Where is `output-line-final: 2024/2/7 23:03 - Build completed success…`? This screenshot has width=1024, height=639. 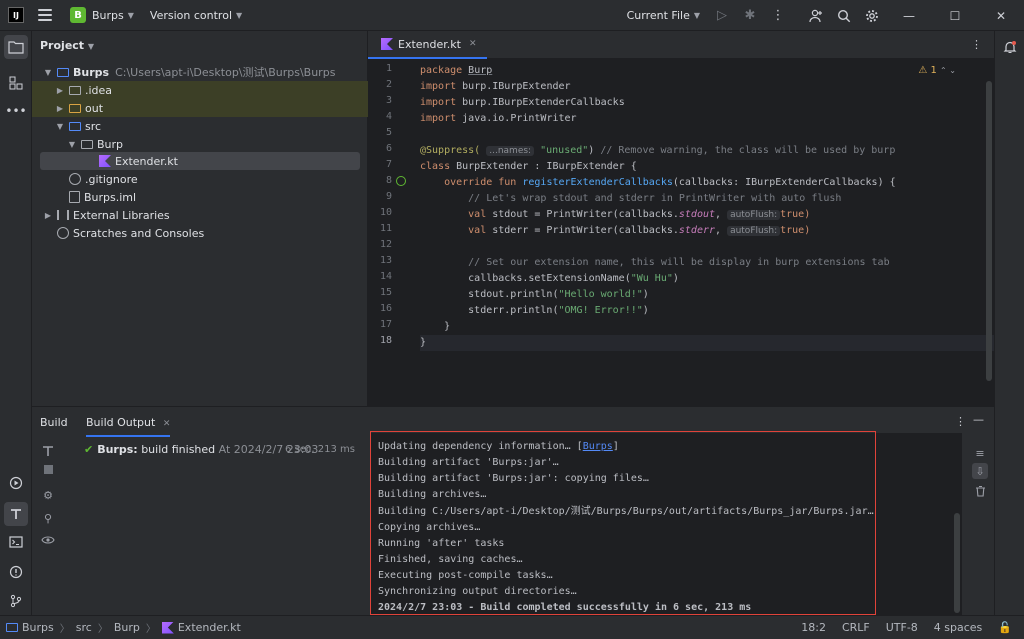
output-line-final: 2024/2/7 23:03 - Build completed success… is located at coordinates (565, 607).